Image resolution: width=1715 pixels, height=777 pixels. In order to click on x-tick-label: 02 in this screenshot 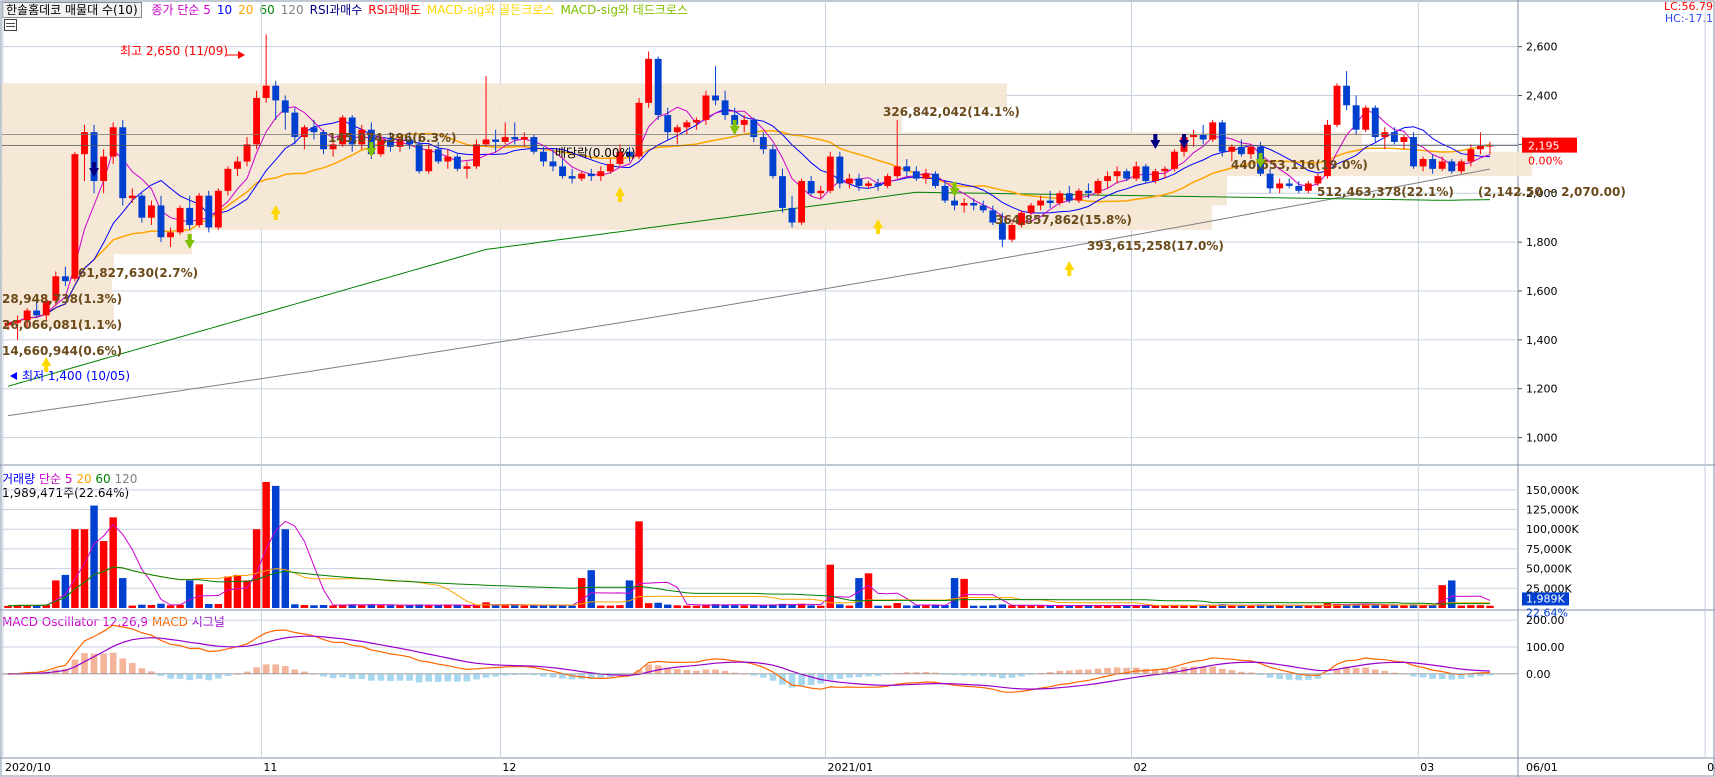, I will do `click(1140, 767)`.